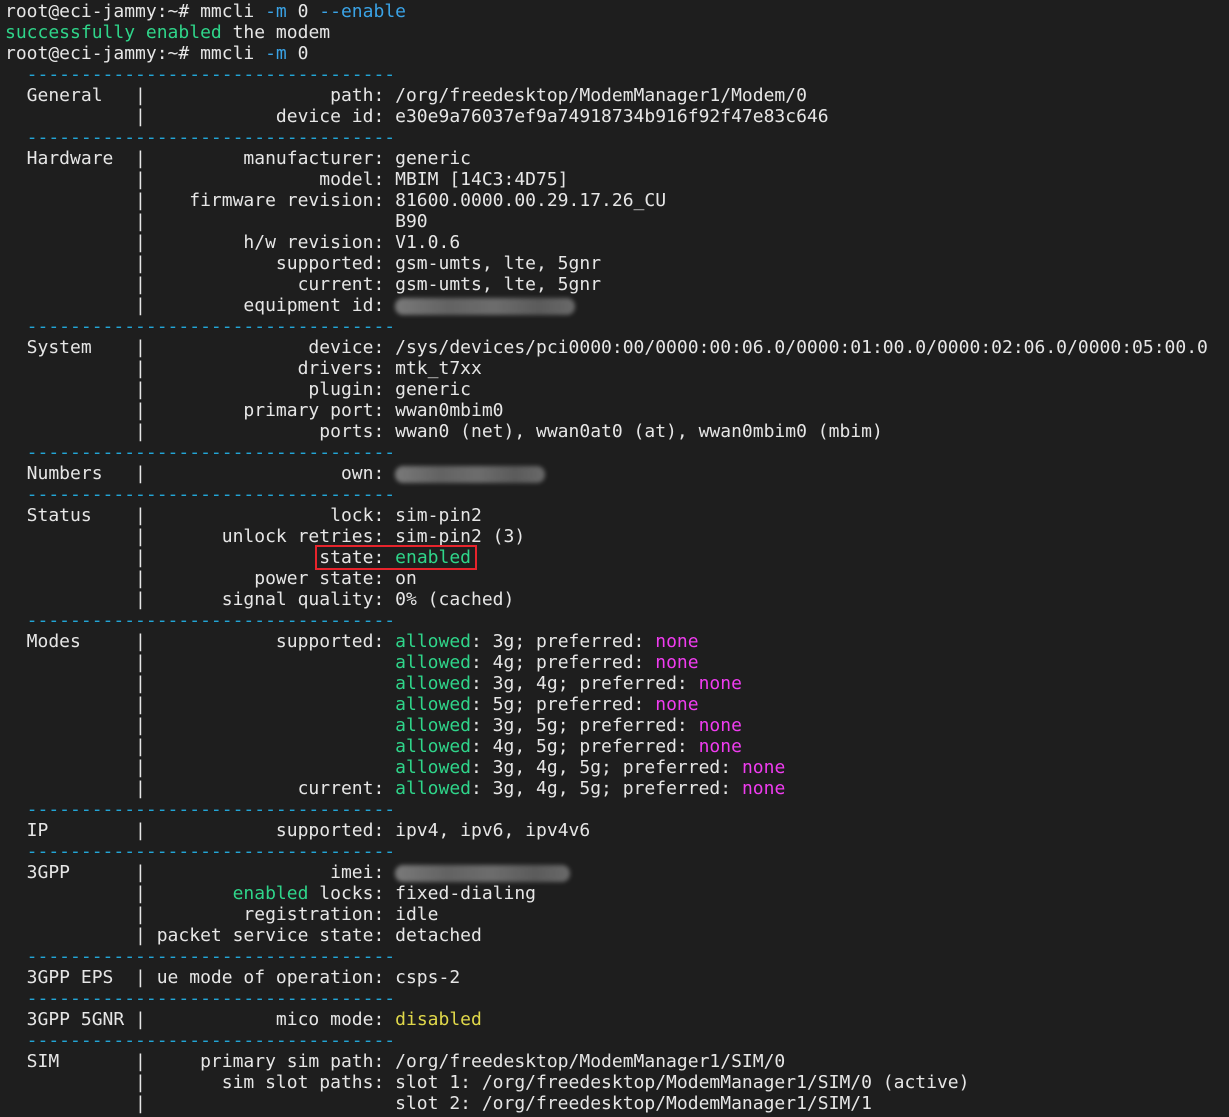 The image size is (1229, 1117). Describe the element at coordinates (303, 263) in the screenshot. I see `terminal-text-segment: | supported: gsm-umts, lte, 5gnr` at that location.